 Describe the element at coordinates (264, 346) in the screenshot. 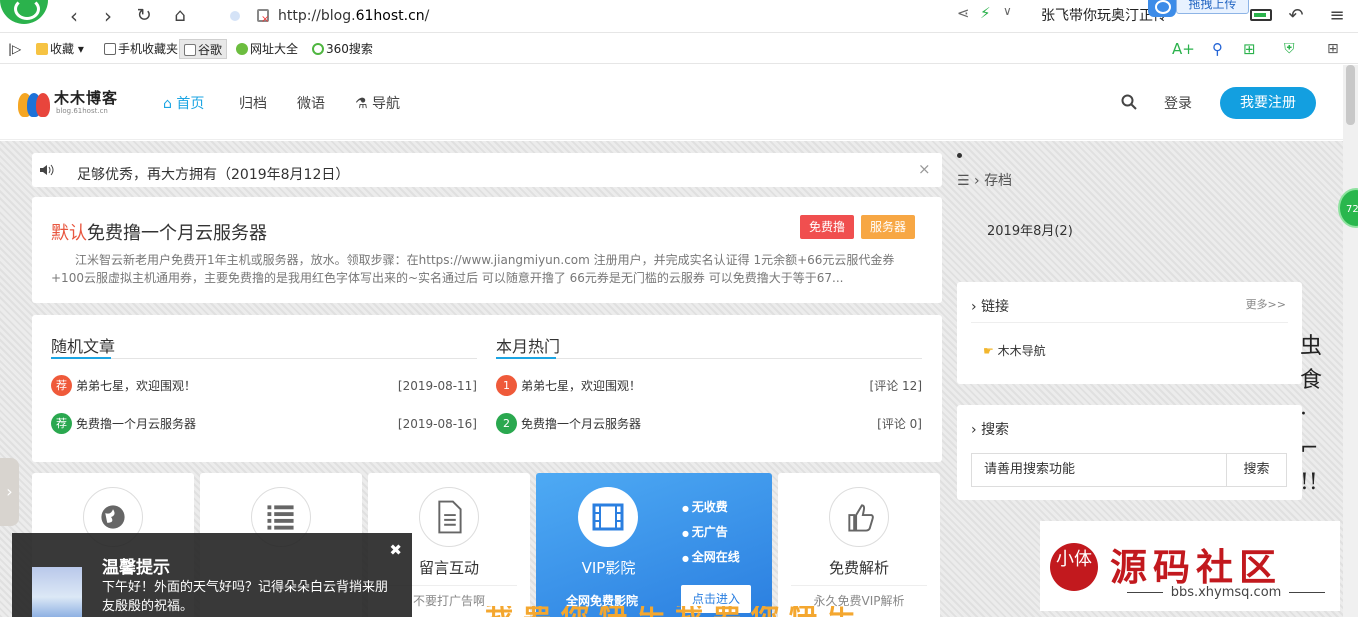

I see `random-title: 随机文章` at that location.